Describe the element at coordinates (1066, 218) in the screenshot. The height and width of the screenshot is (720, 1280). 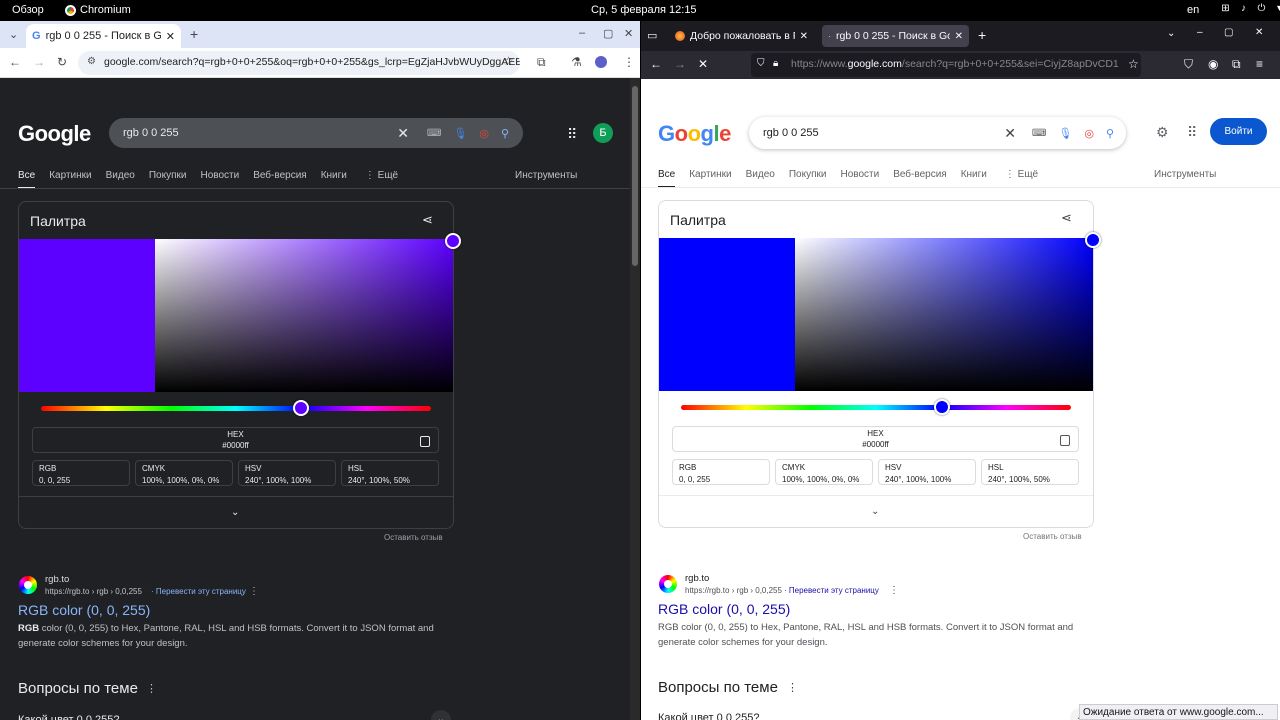
I see `share-icon: ⋖` at that location.